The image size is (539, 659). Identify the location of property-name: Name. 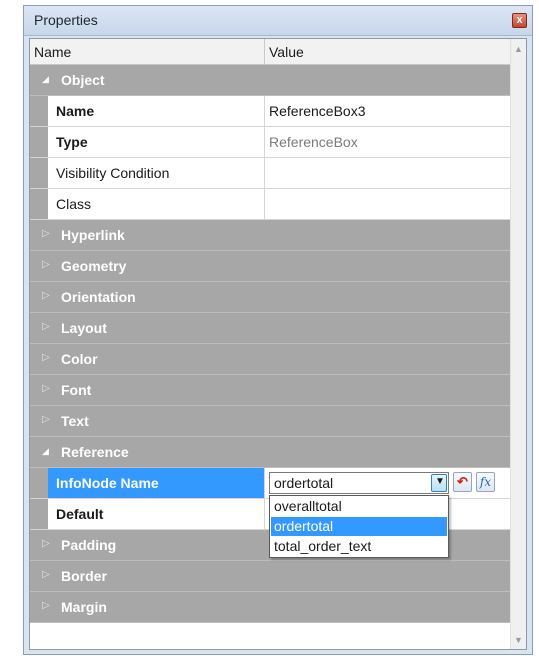
(75, 111).